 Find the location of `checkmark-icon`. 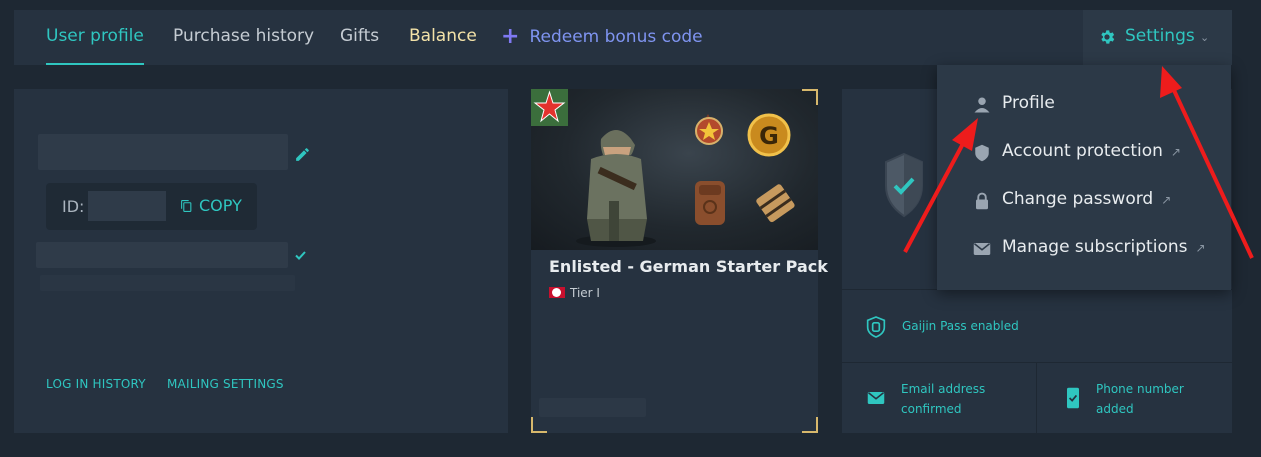

checkmark-icon is located at coordinates (300, 255).